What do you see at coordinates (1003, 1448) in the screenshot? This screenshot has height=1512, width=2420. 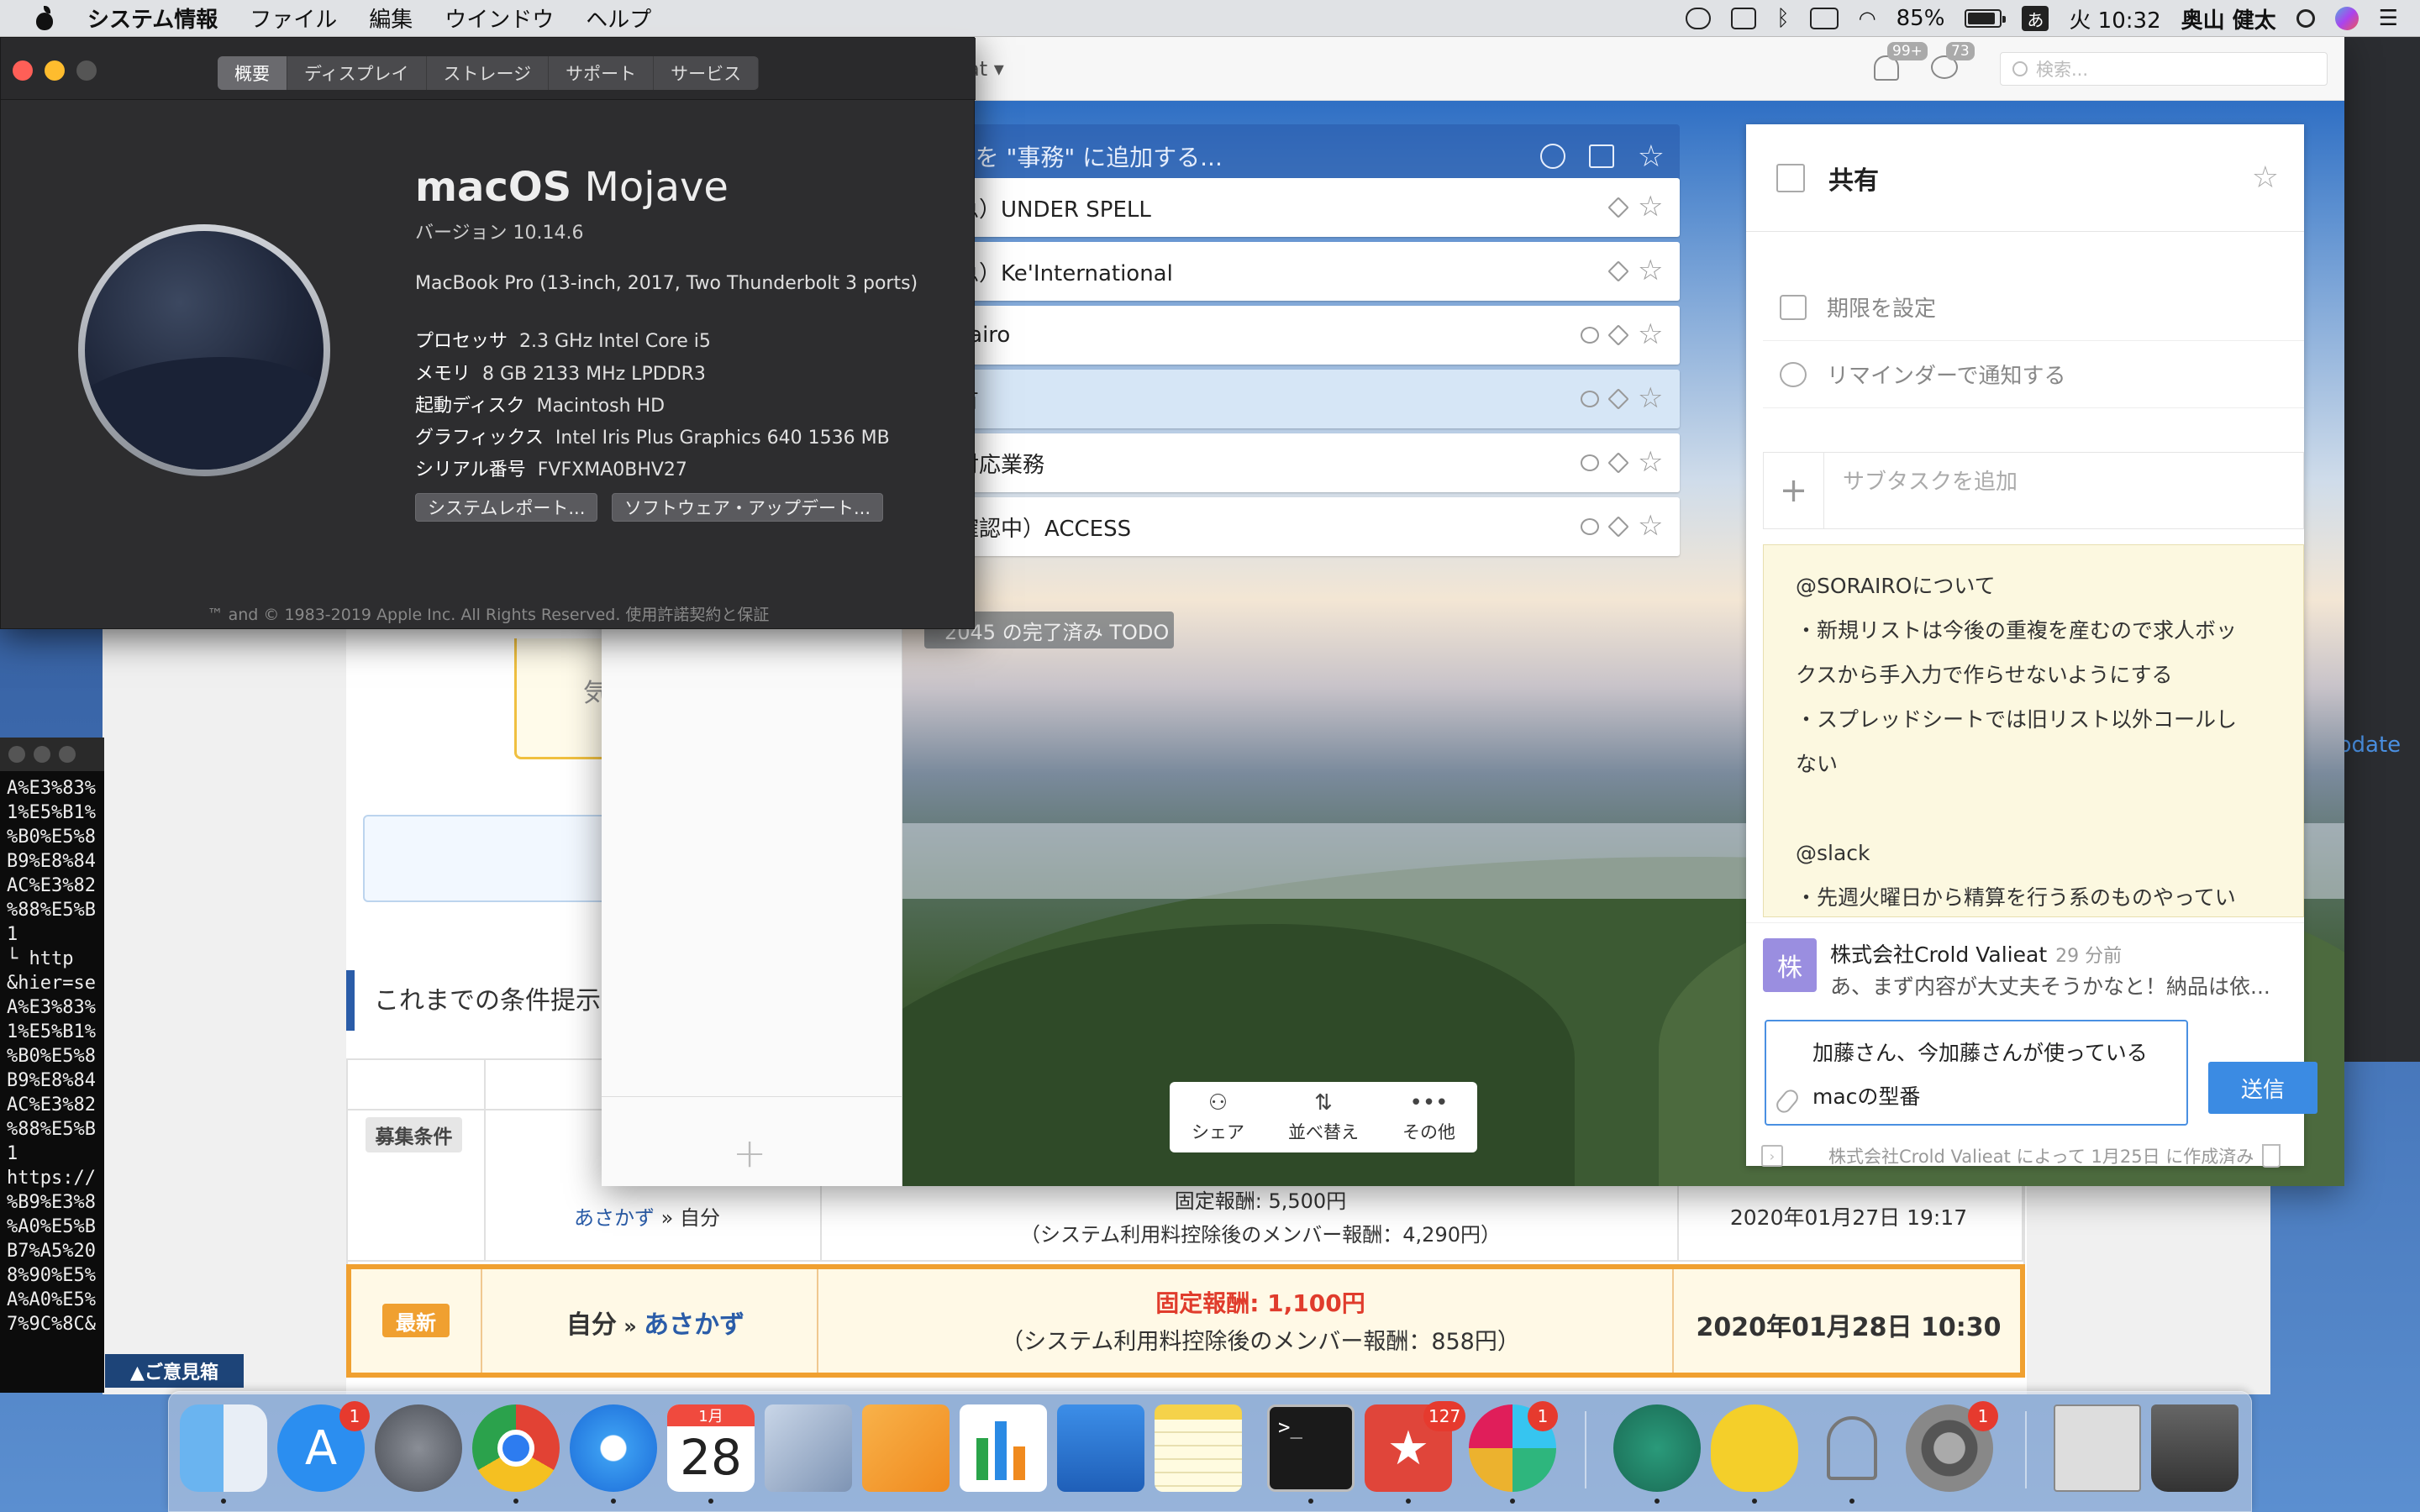 I see `numbers-icon` at bounding box center [1003, 1448].